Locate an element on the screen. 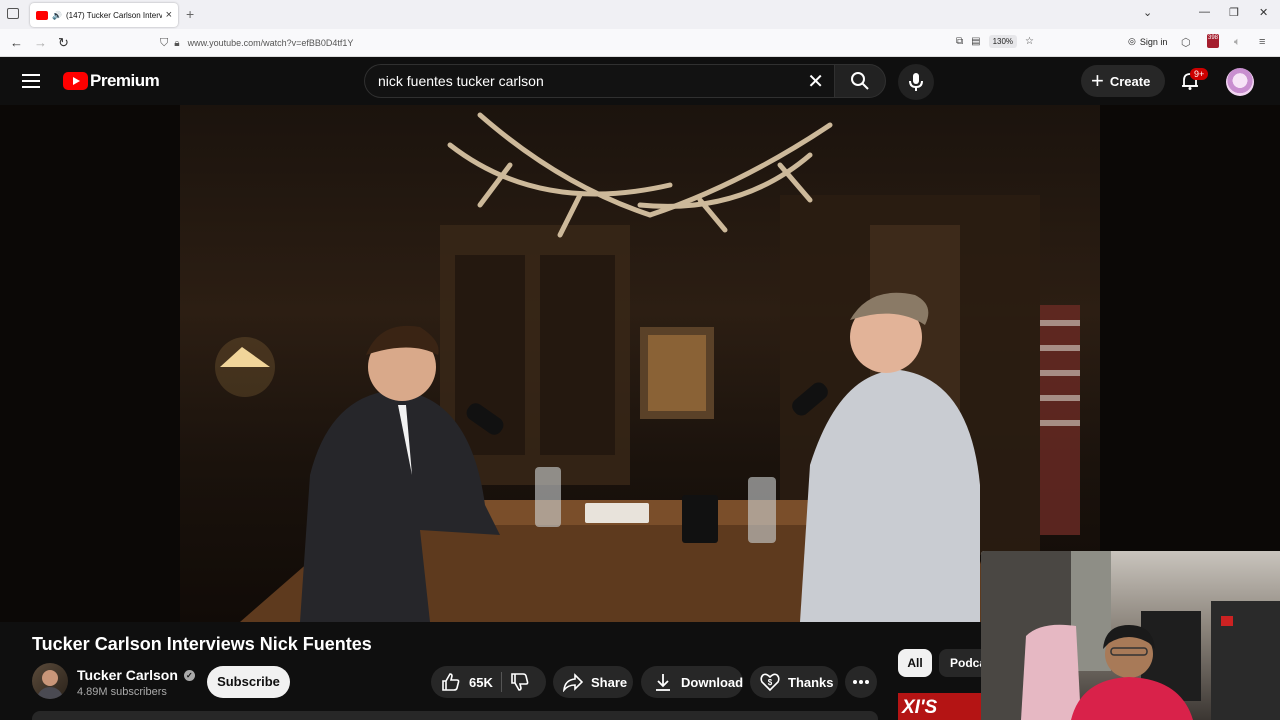  channel-avatar is located at coordinates (50, 681).